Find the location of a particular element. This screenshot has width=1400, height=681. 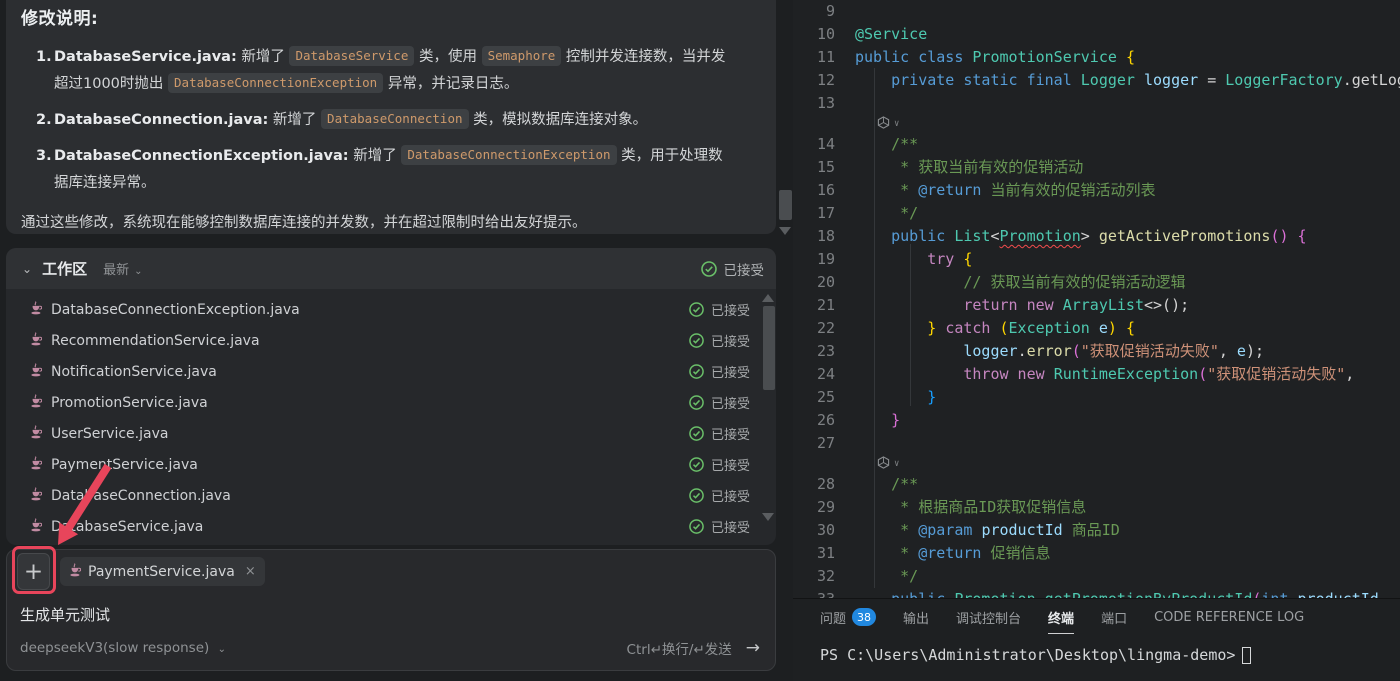

chat-scroll-down-icon is located at coordinates (785, 231).